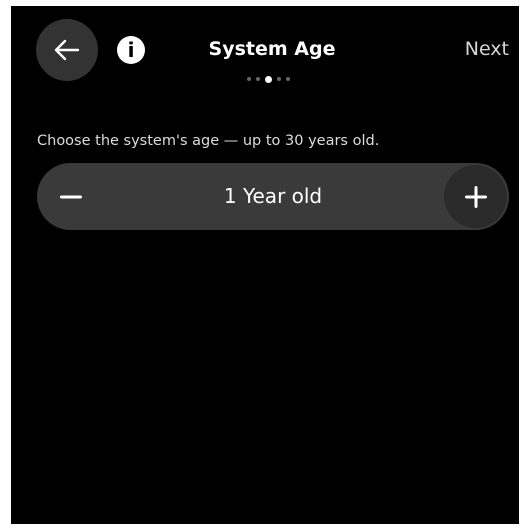 Image resolution: width=524 pixels, height=529 pixels. Describe the element at coordinates (487, 49) in the screenshot. I see `next-button: Next` at that location.